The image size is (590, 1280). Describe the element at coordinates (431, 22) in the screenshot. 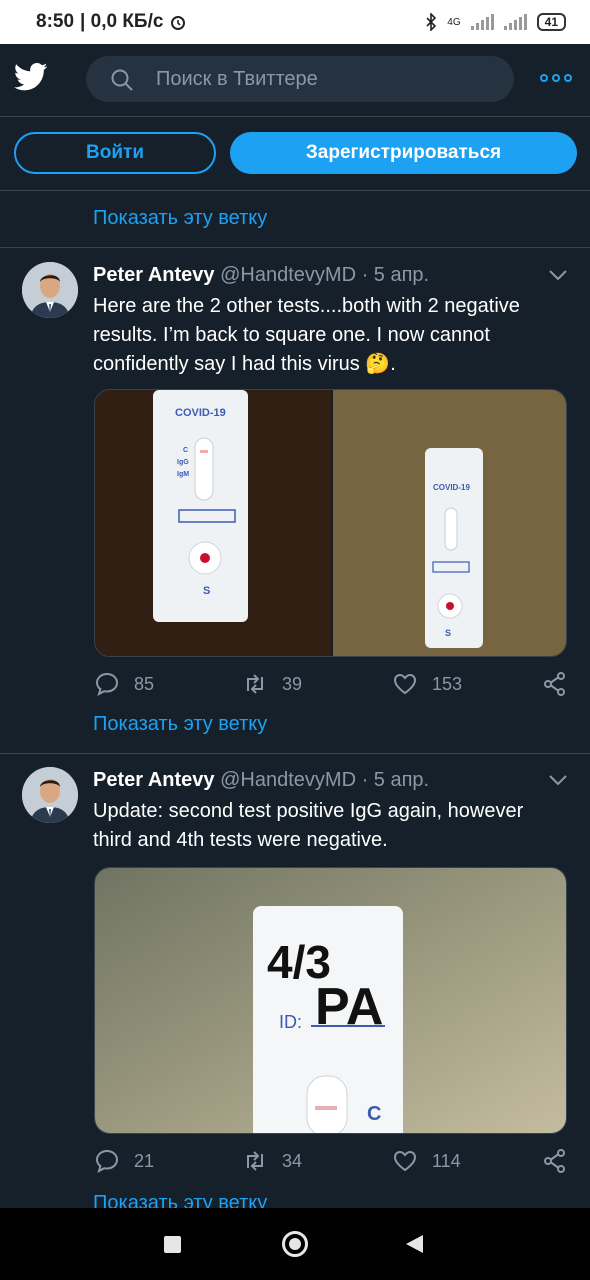

I see `bluetooth-icon` at that location.